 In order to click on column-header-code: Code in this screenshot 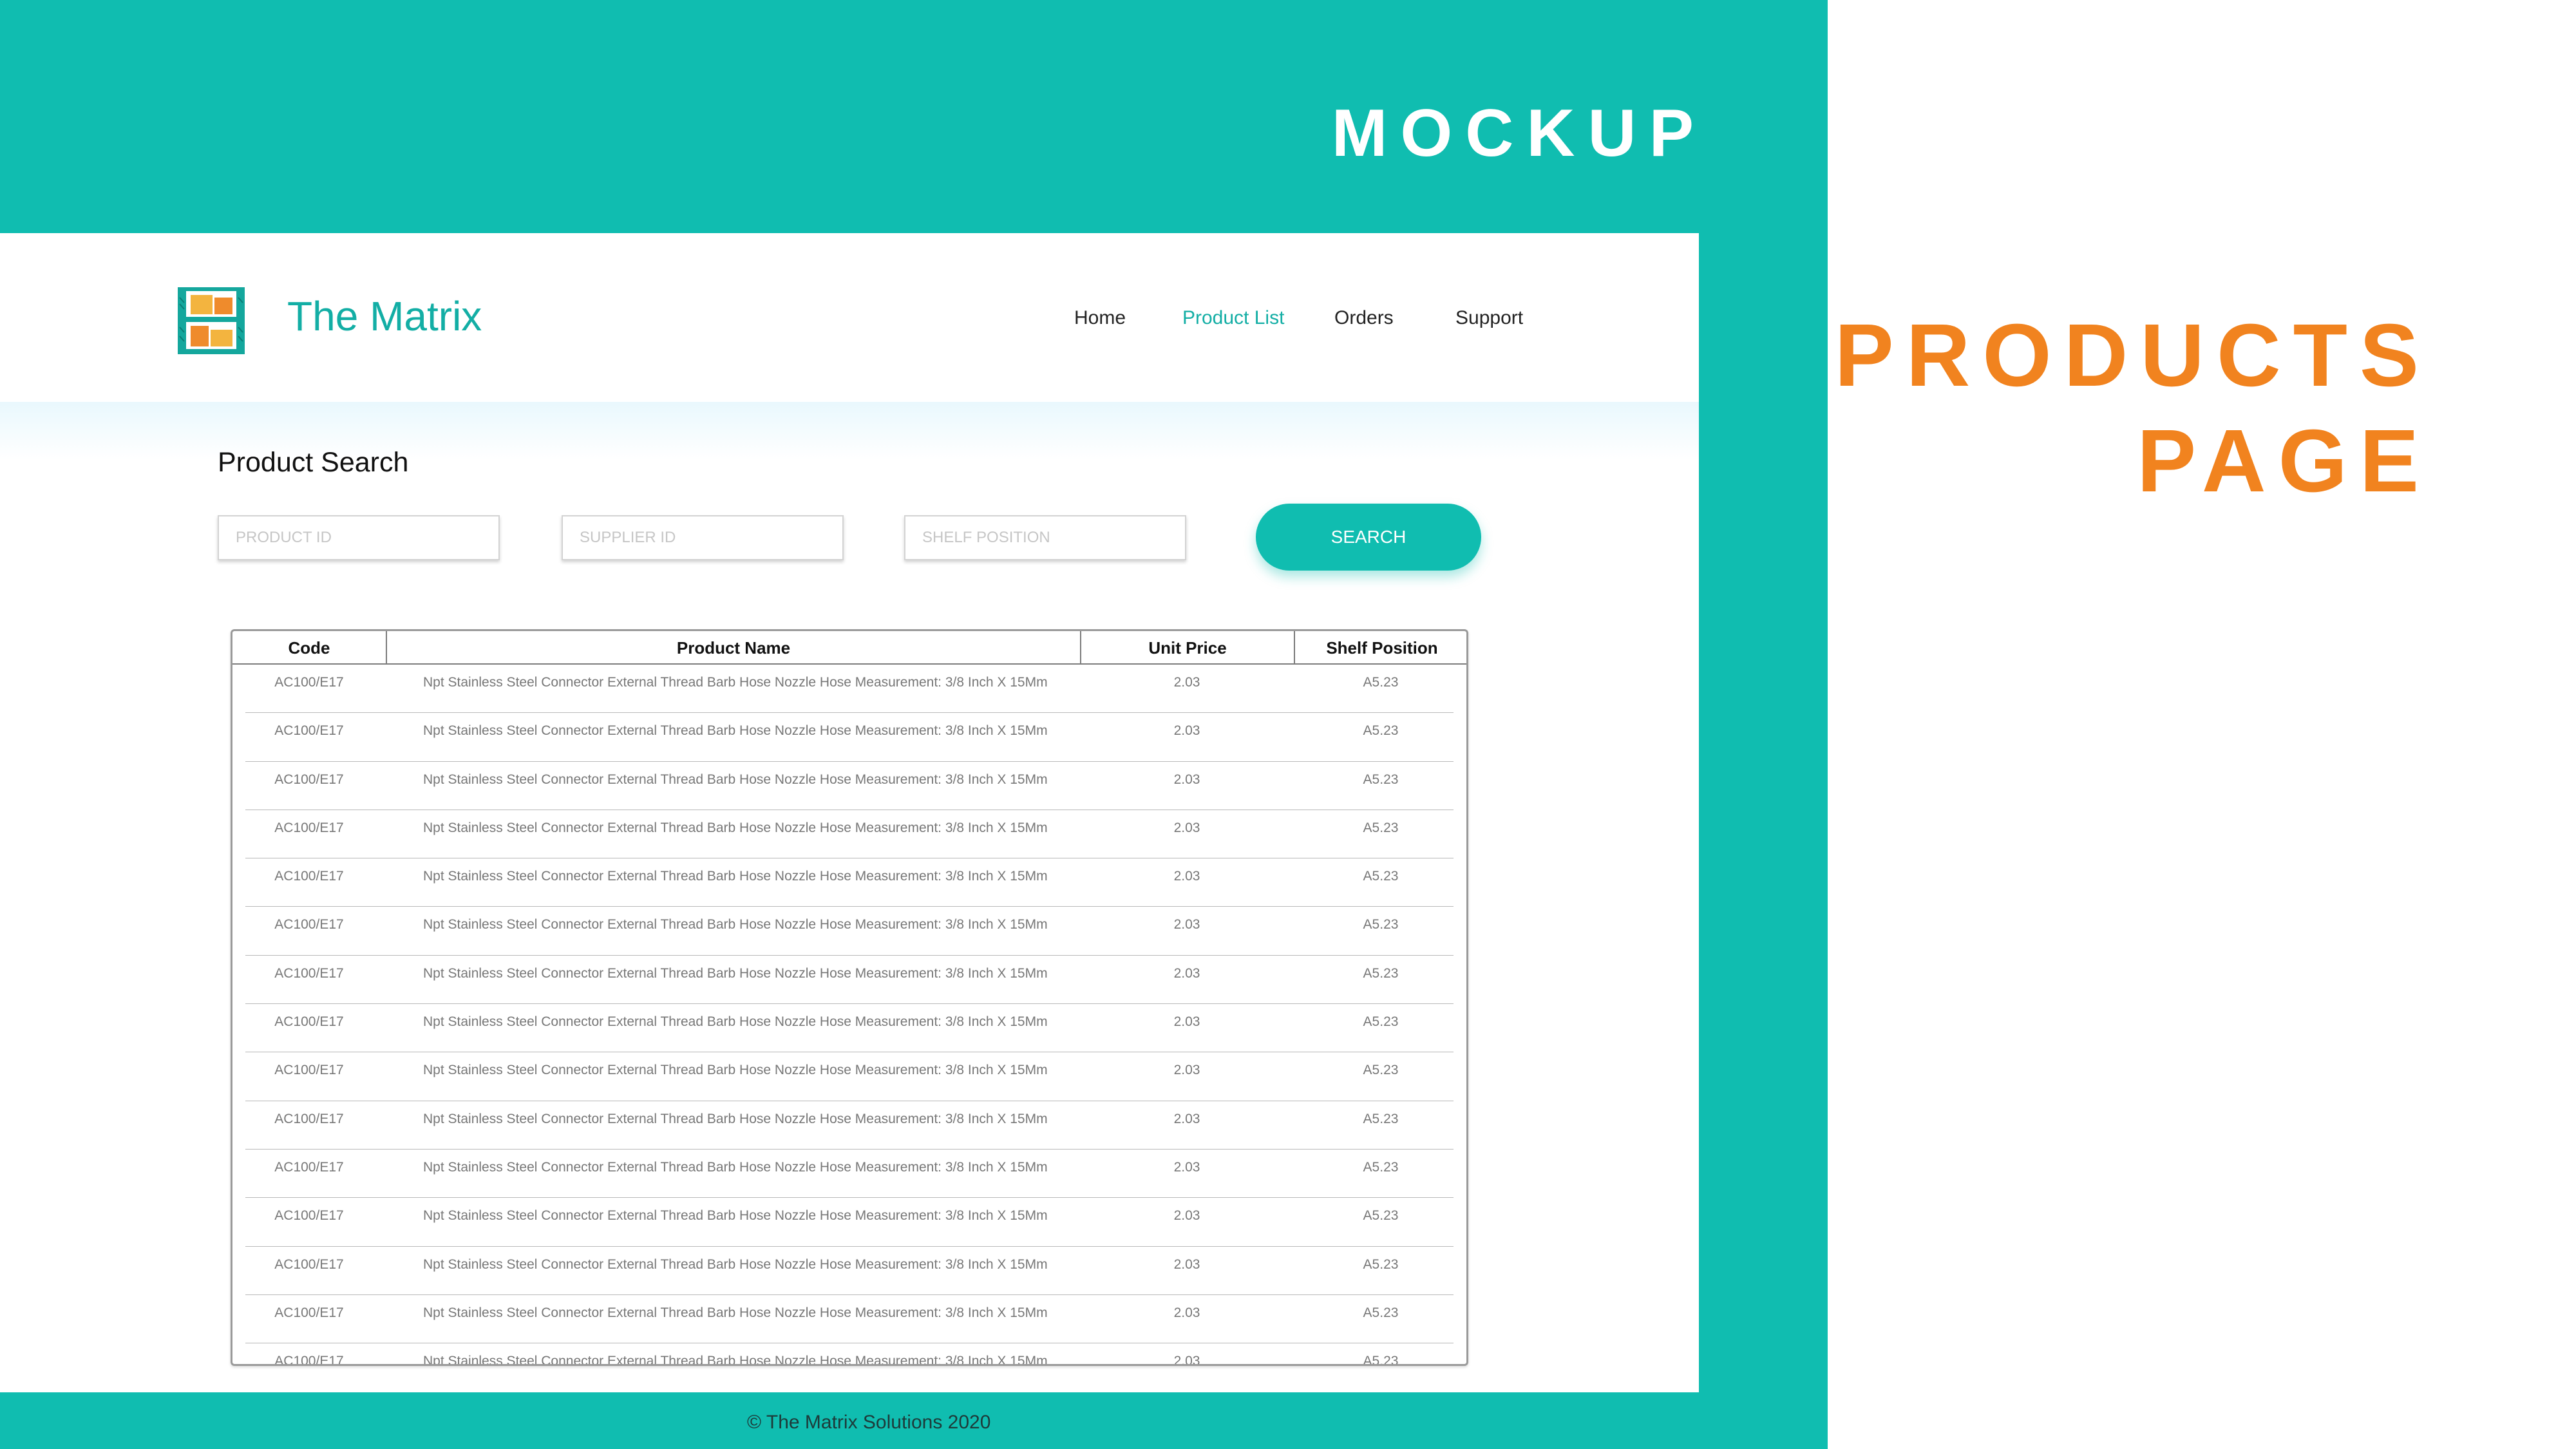, I will do `click(309, 648)`.